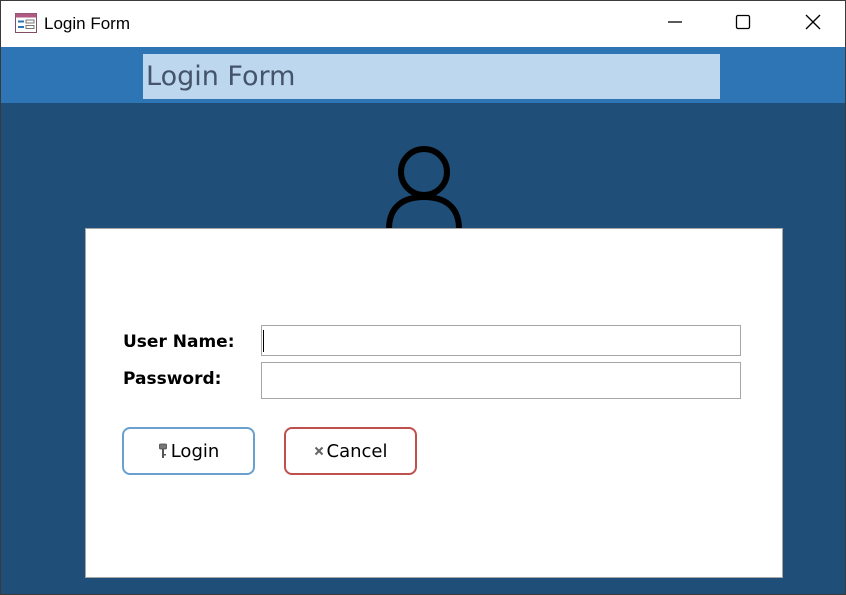 This screenshot has width=846, height=595. Describe the element at coordinates (26, 23) in the screenshot. I see `form-icon` at that location.